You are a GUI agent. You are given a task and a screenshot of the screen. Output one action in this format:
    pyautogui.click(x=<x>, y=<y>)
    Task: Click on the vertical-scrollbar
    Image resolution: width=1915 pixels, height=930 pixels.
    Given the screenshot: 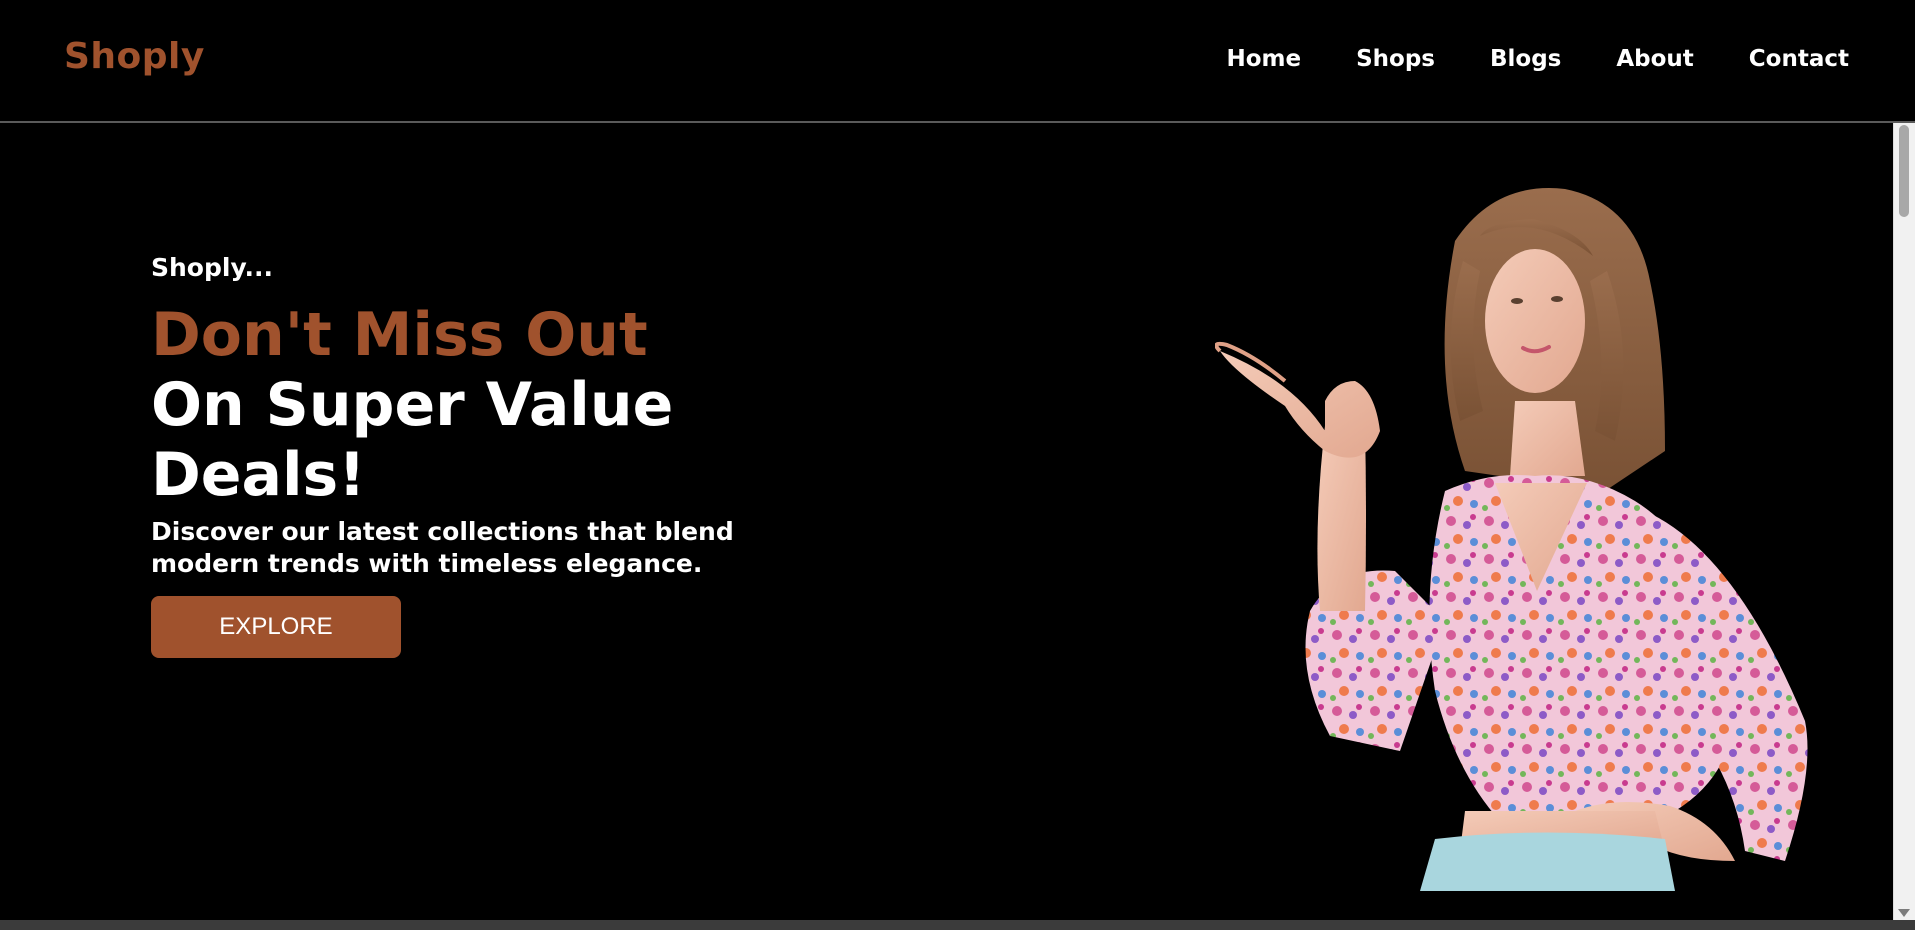 What is the action you would take?
    pyautogui.click(x=1904, y=521)
    